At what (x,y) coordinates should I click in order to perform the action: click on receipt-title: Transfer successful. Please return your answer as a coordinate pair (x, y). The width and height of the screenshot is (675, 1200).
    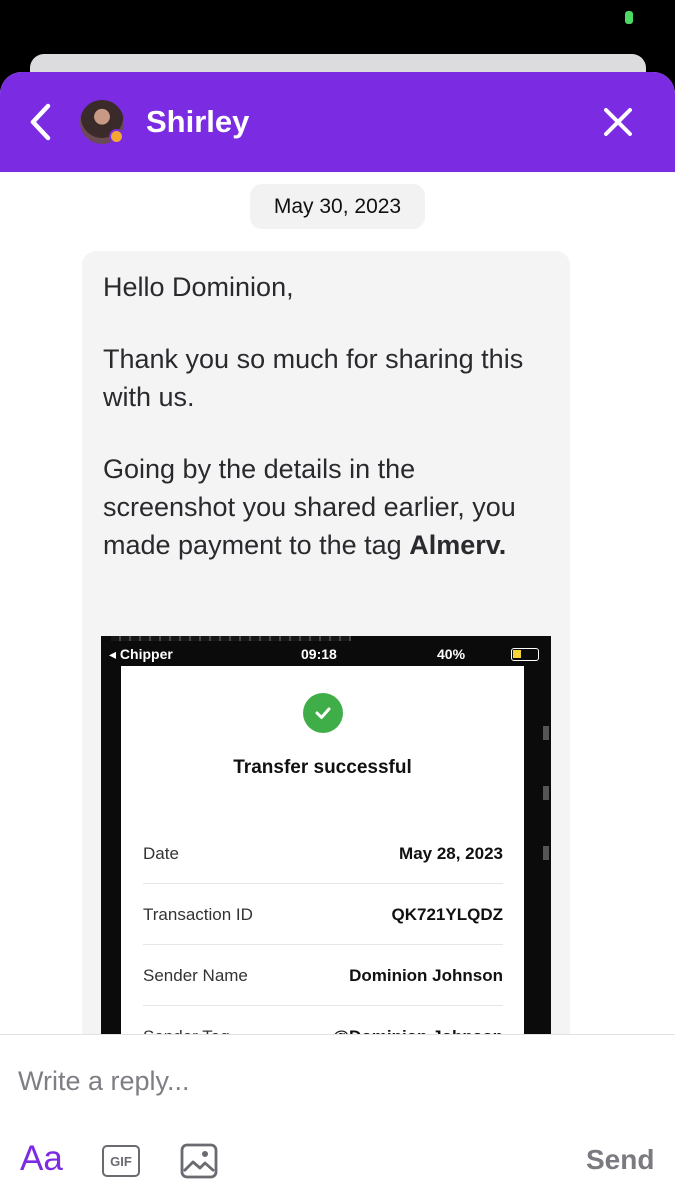
    Looking at the image, I should click on (322, 767).